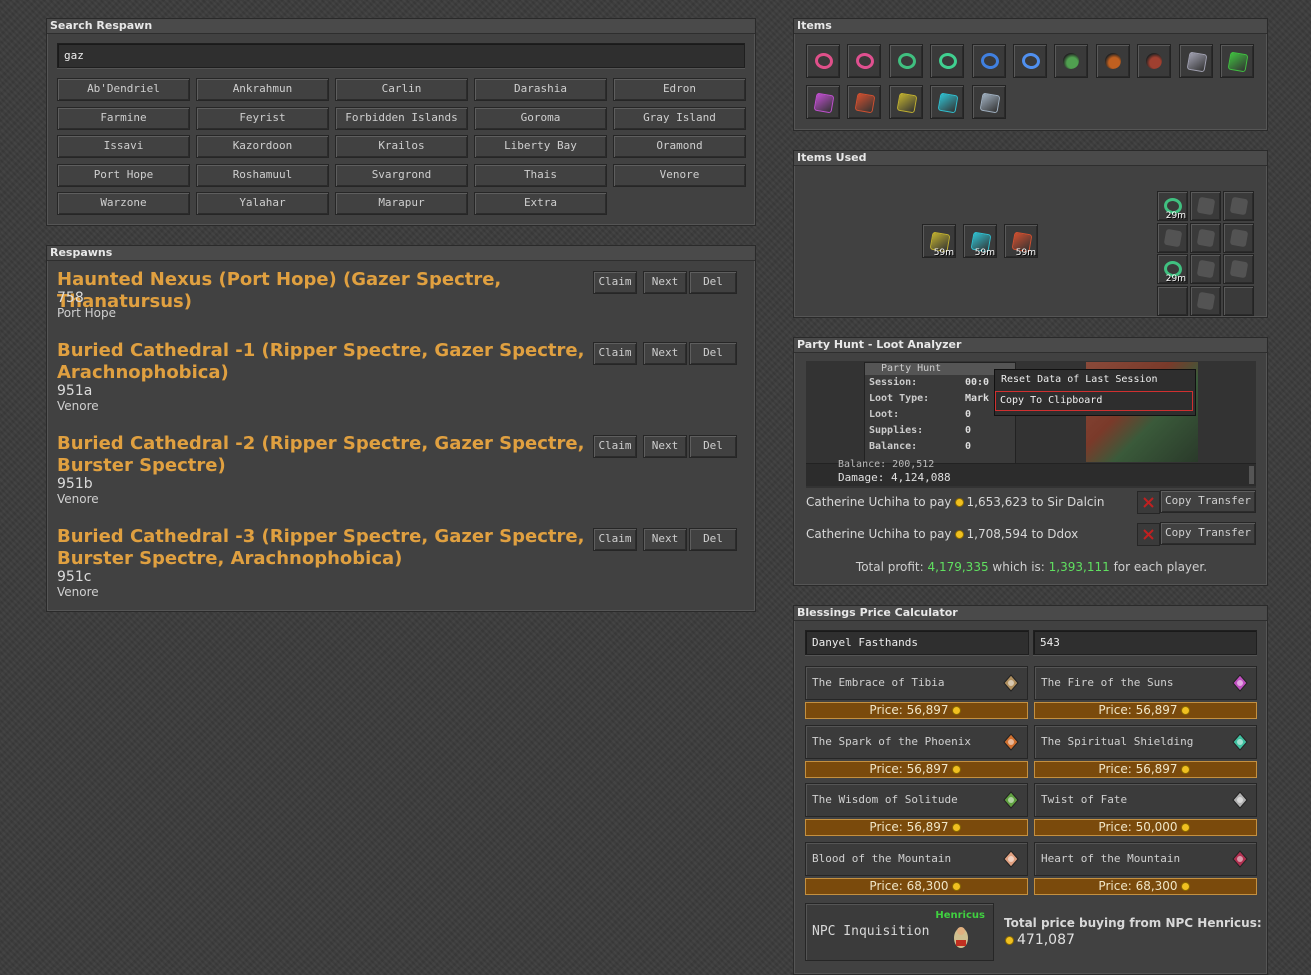 This screenshot has width=1311, height=975. What do you see at coordinates (78, 406) in the screenshot?
I see `respawn-city: Venore` at bounding box center [78, 406].